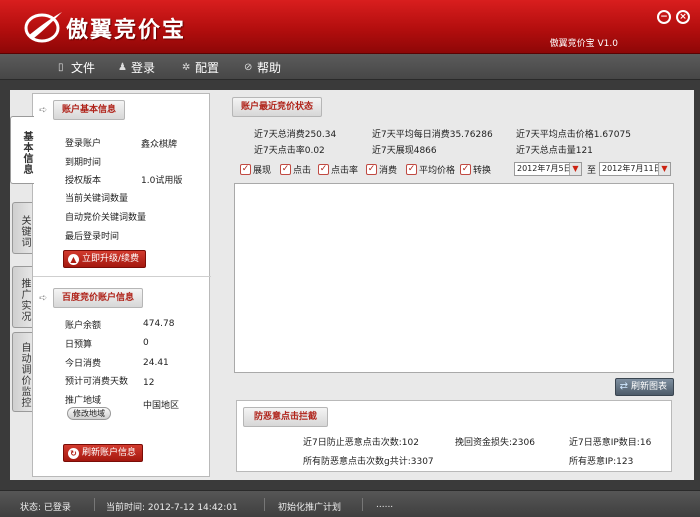 This screenshot has height=517, width=700. I want to click on tab-basic-info: 基本信息, so click(22, 150).